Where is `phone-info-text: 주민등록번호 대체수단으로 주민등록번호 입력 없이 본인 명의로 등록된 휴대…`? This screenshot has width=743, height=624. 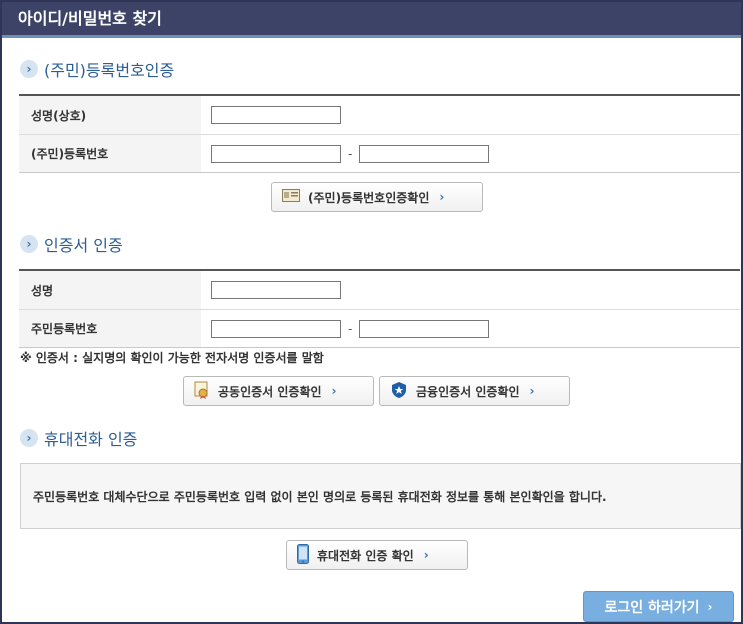
phone-info-text: 주민등록번호 대체수단으로 주민등록번호 입력 없이 본인 명의로 등록된 휴대… is located at coordinates (320, 496).